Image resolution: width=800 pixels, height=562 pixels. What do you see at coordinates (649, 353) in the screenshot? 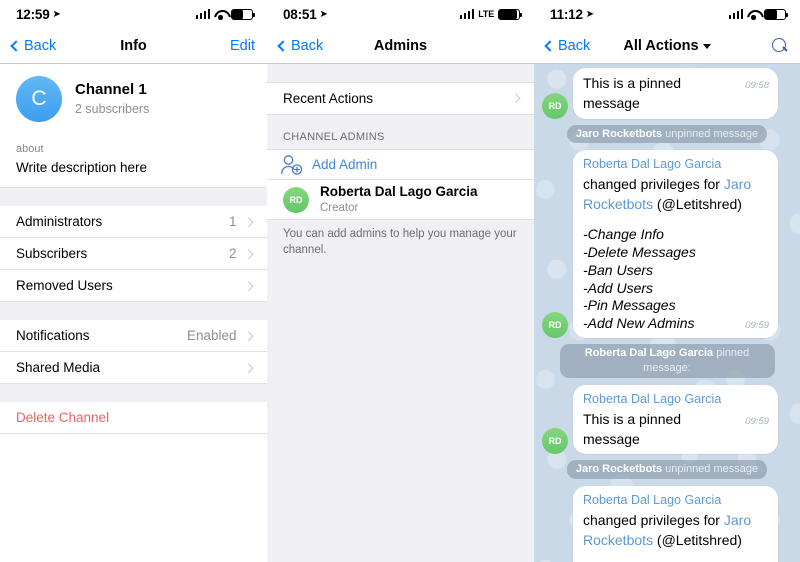
I see `service-actor: Roberta Dal Lago Garcia` at bounding box center [649, 353].